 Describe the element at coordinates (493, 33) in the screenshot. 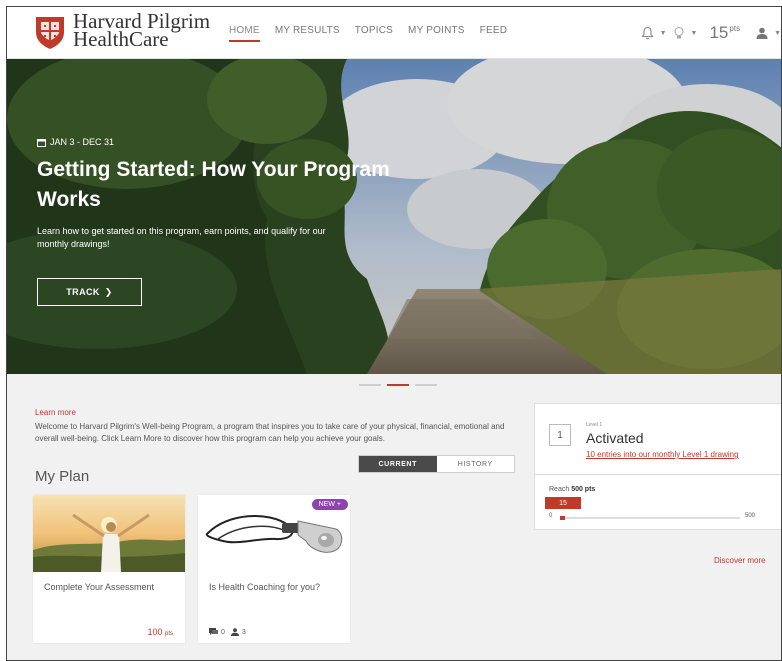

I see `nav-feed: FEED` at that location.